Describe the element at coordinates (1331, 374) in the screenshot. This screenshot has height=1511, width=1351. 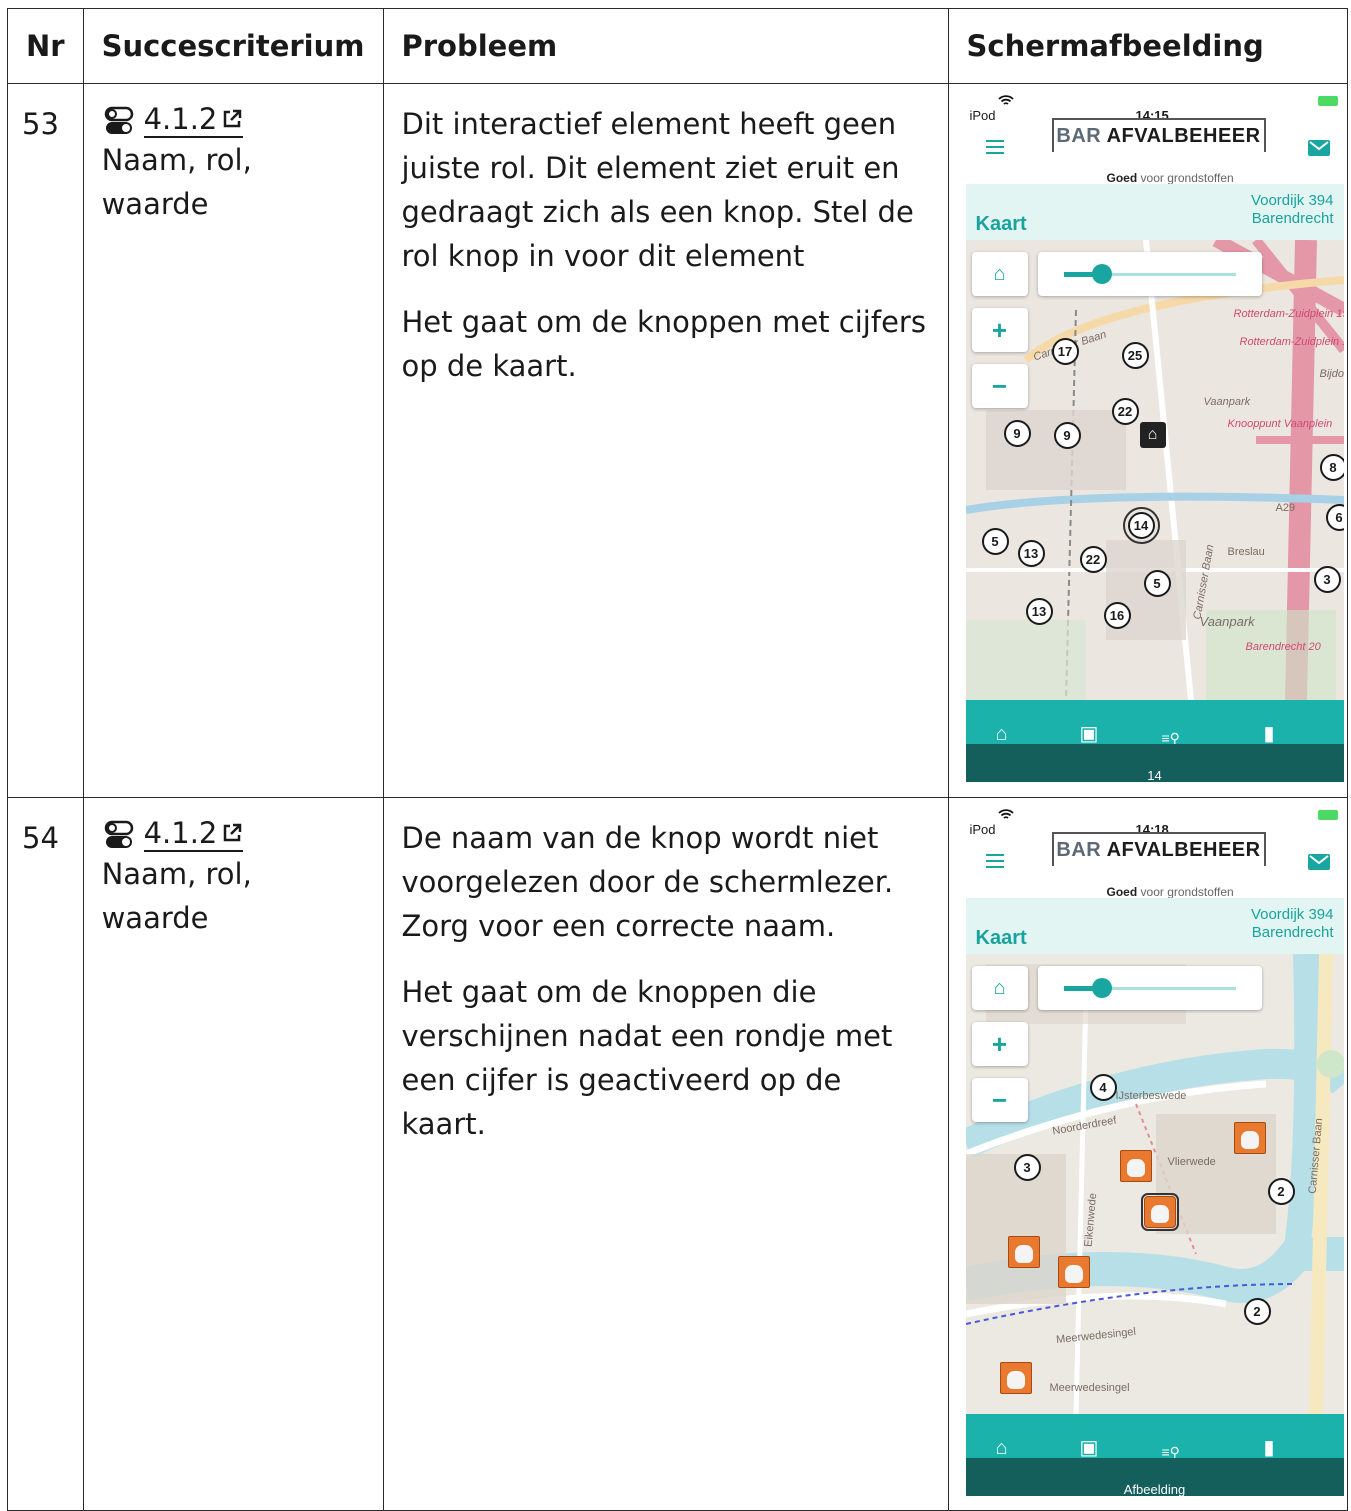
I see `map-label: Bijdorp` at that location.